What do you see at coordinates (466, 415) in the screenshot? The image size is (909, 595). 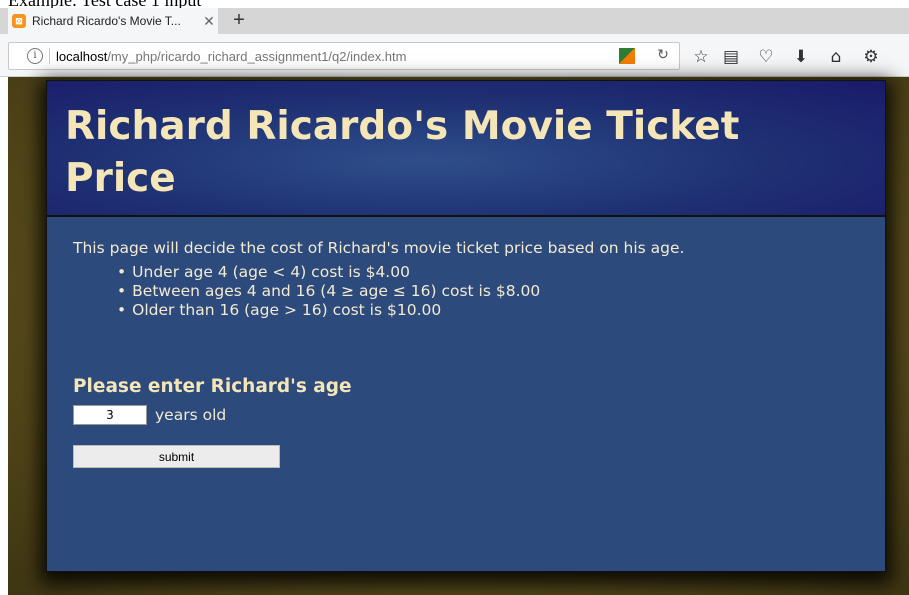 I see `age-row: years old` at bounding box center [466, 415].